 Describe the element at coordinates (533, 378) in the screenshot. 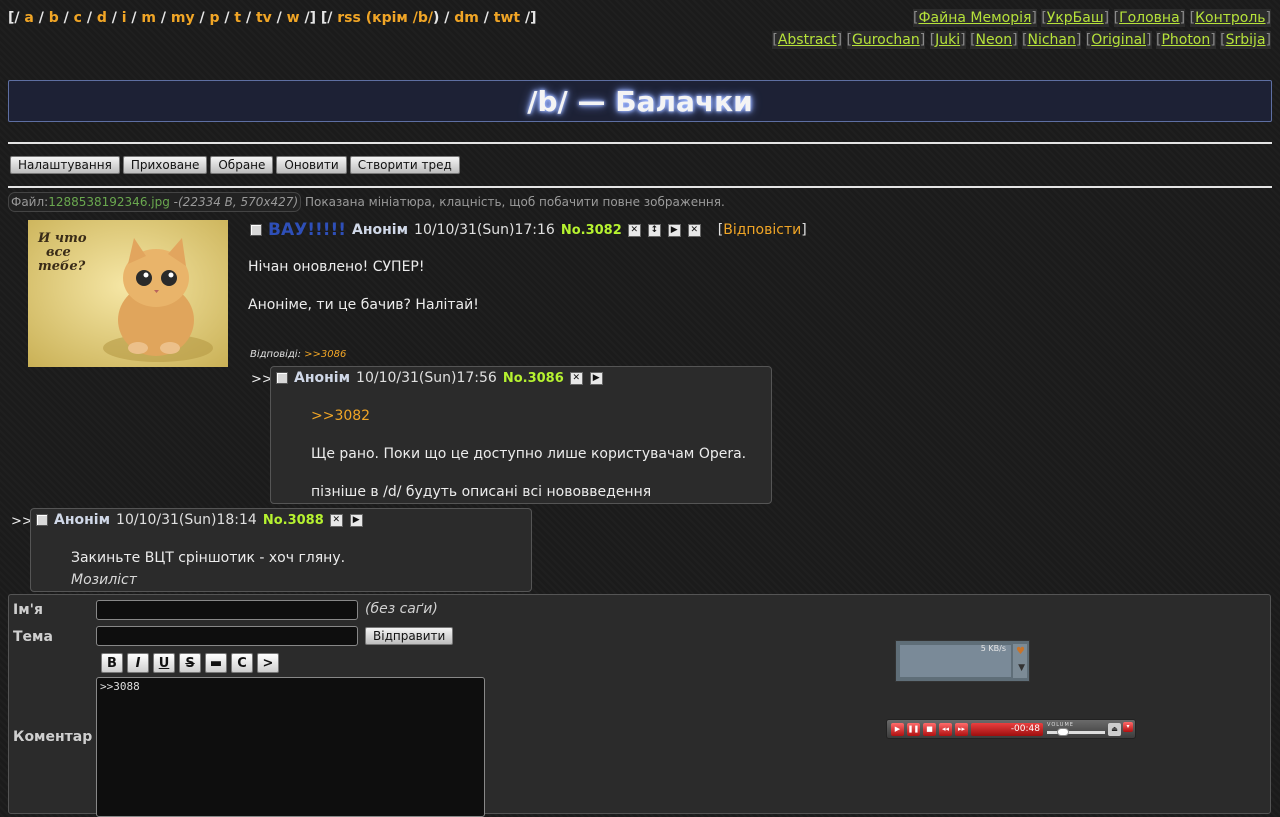

I see `reply-post-number: No.3086` at that location.